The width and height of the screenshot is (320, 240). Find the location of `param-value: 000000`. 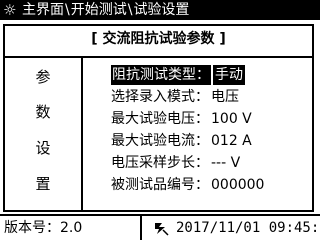

param-value: 000000 is located at coordinates (237, 185).